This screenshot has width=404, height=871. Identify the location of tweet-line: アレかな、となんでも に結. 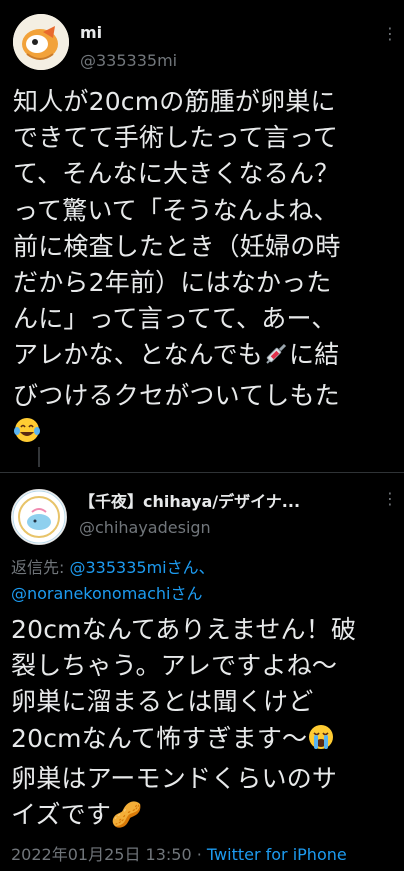
(205, 357).